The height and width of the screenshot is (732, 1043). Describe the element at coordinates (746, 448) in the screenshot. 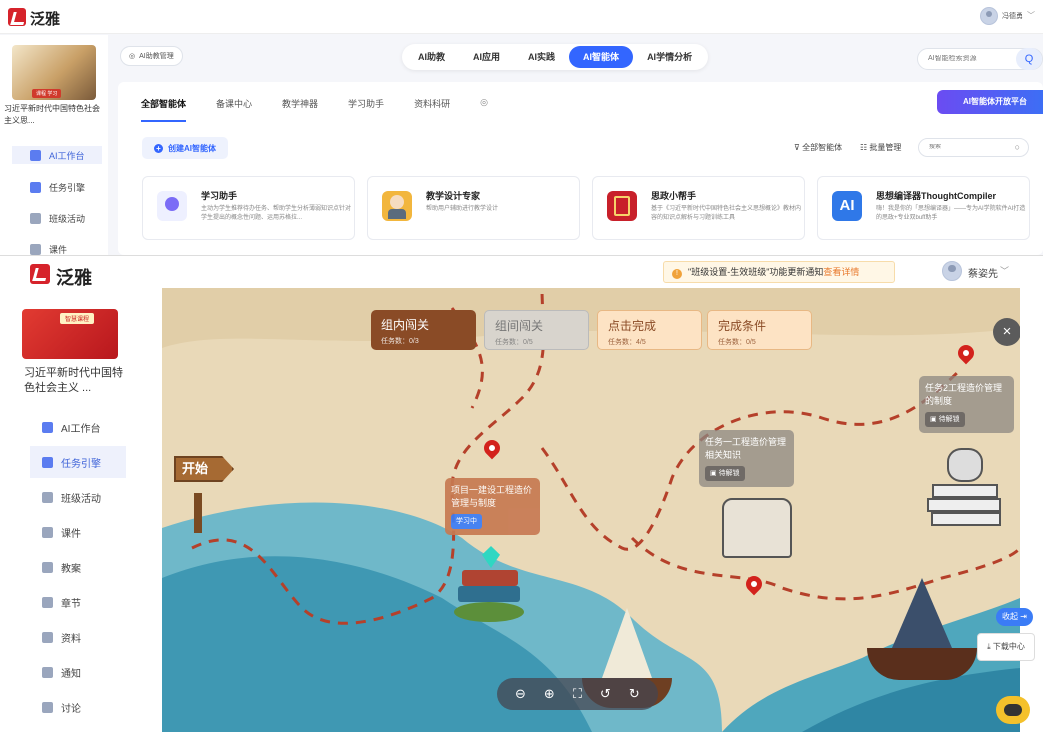

I see `station-title: 任务一工程造价管理相关知识` at that location.